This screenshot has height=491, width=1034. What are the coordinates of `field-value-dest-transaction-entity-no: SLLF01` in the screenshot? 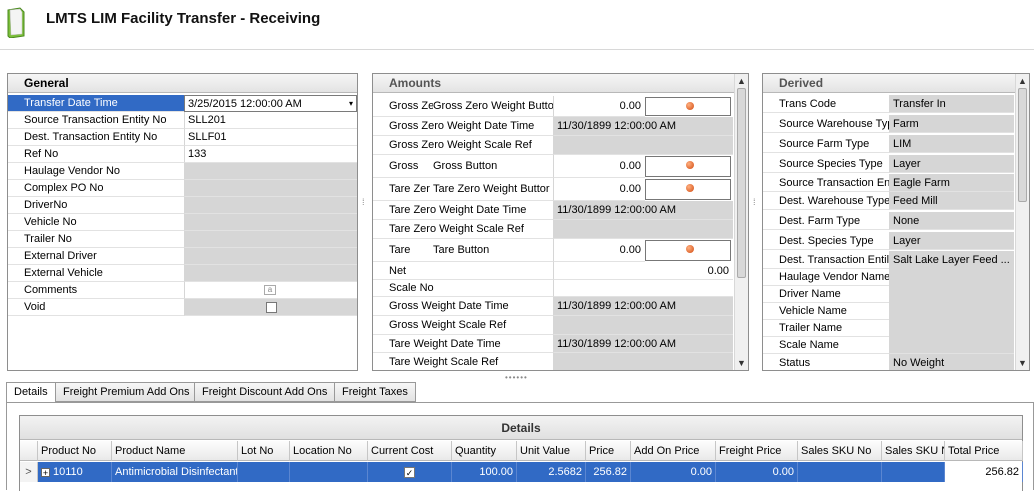 It's located at (270, 137).